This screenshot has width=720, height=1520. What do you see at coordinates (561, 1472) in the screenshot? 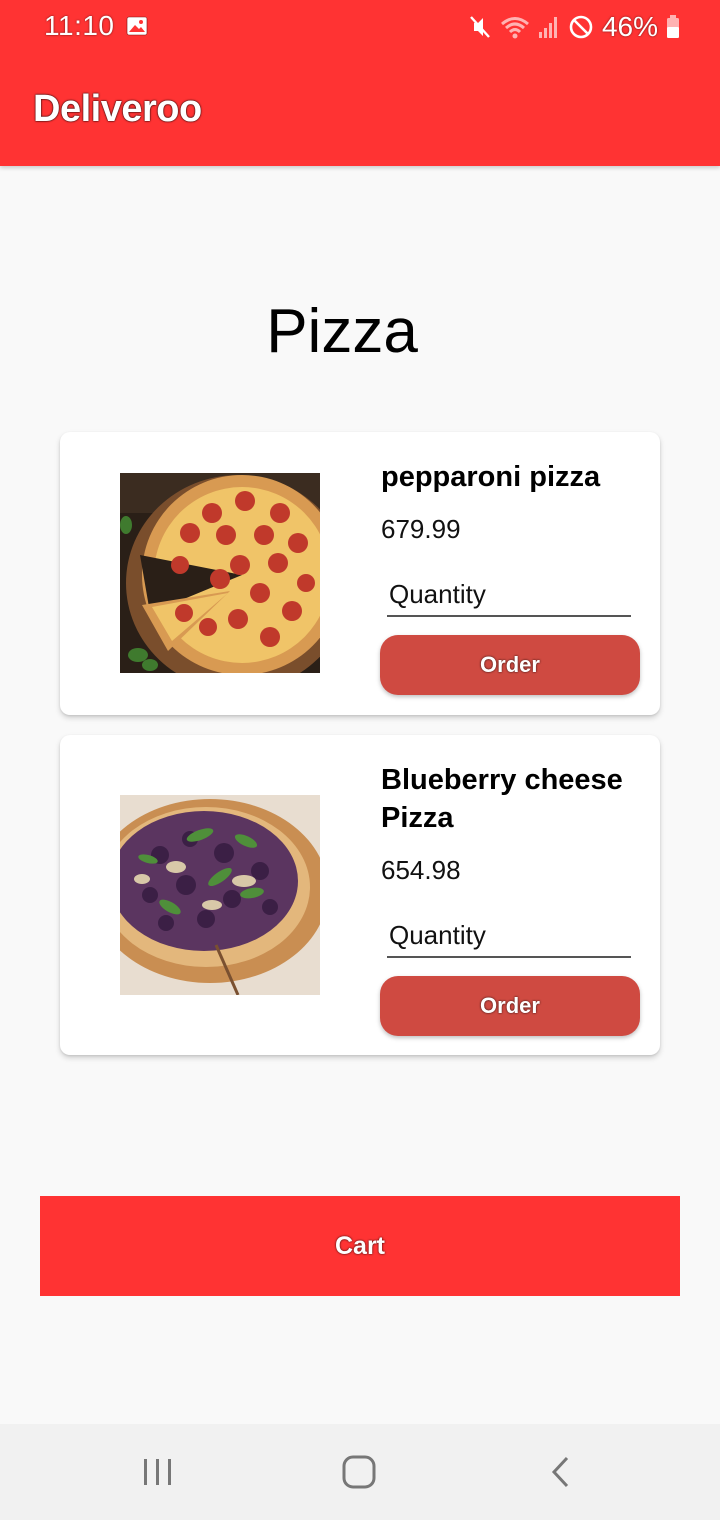
I see `back-icon` at bounding box center [561, 1472].